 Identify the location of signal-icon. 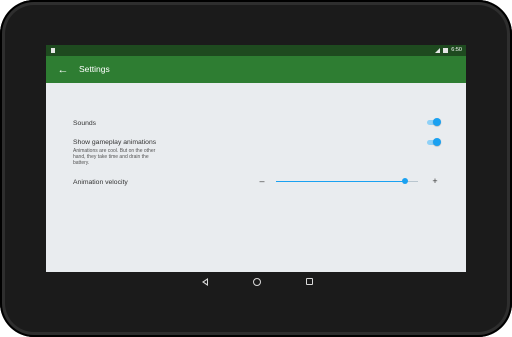
(438, 50).